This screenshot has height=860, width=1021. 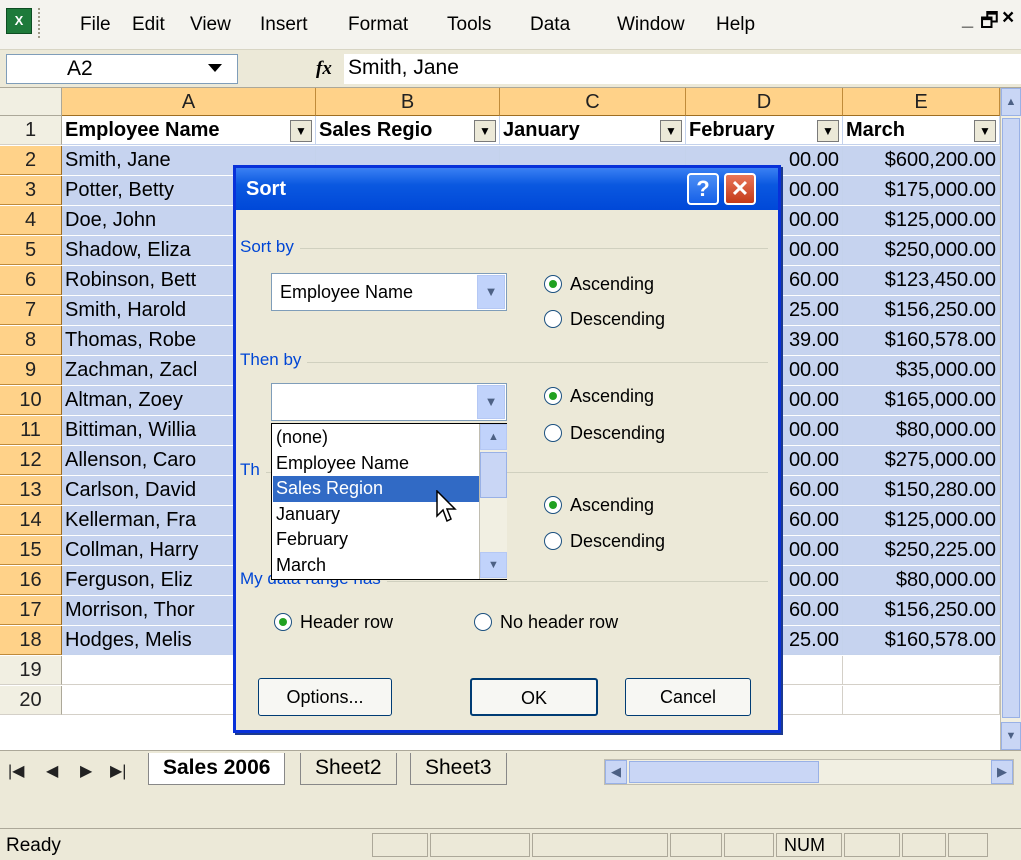 I want to click on scroll-right-icon: ▶, so click(x=1002, y=772).